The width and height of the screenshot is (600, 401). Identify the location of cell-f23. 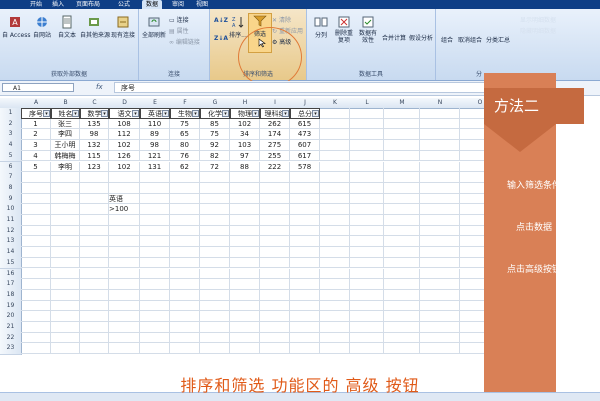
(185, 349).